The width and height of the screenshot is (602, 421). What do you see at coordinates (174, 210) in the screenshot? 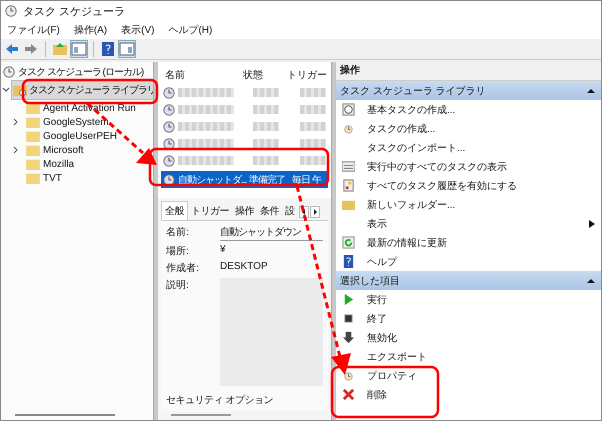
I see `tab: 全般` at bounding box center [174, 210].